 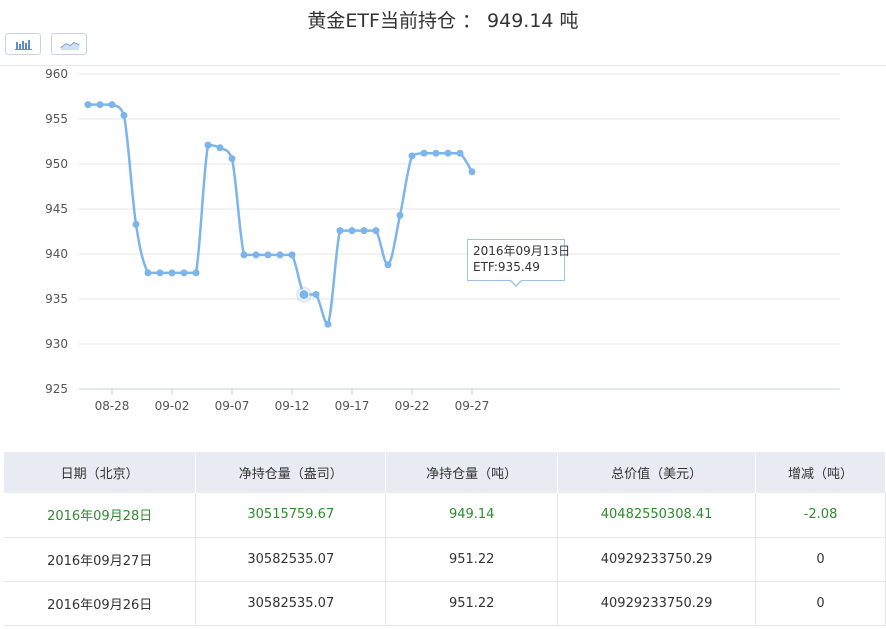 I want to click on cell-ounces: 30515759.67, so click(x=291, y=515).